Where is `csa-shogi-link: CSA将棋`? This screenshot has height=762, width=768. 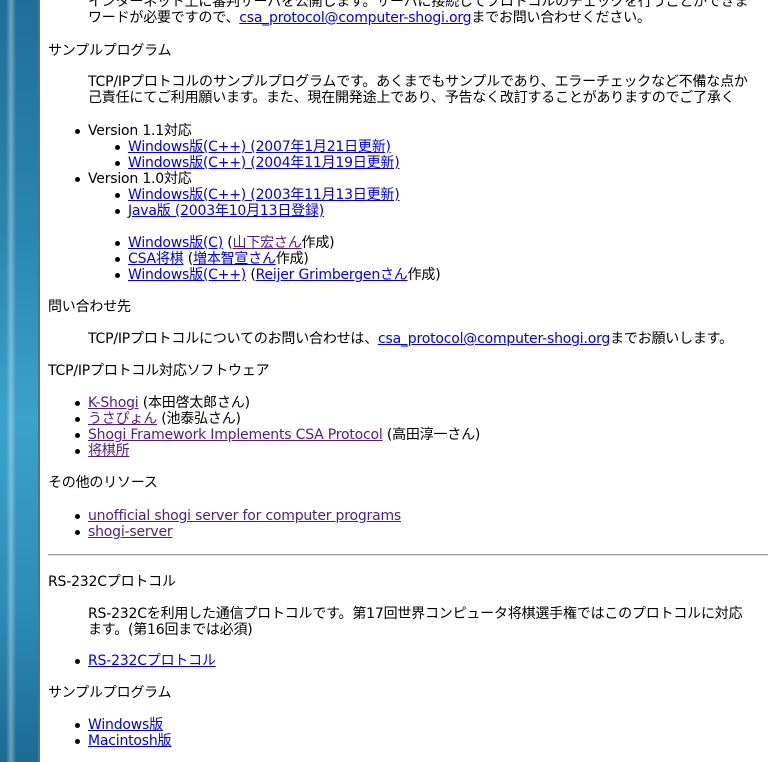 csa-shogi-link: CSA将棋 is located at coordinates (156, 259).